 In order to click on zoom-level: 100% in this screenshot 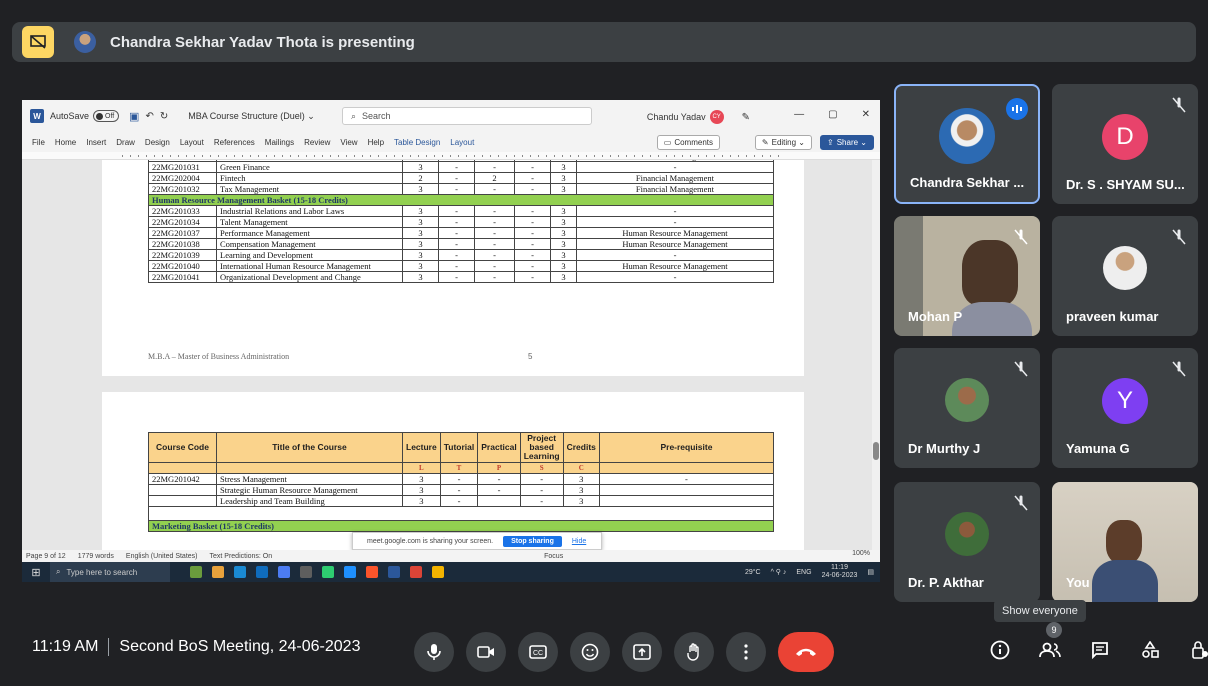, I will do `click(861, 553)`.